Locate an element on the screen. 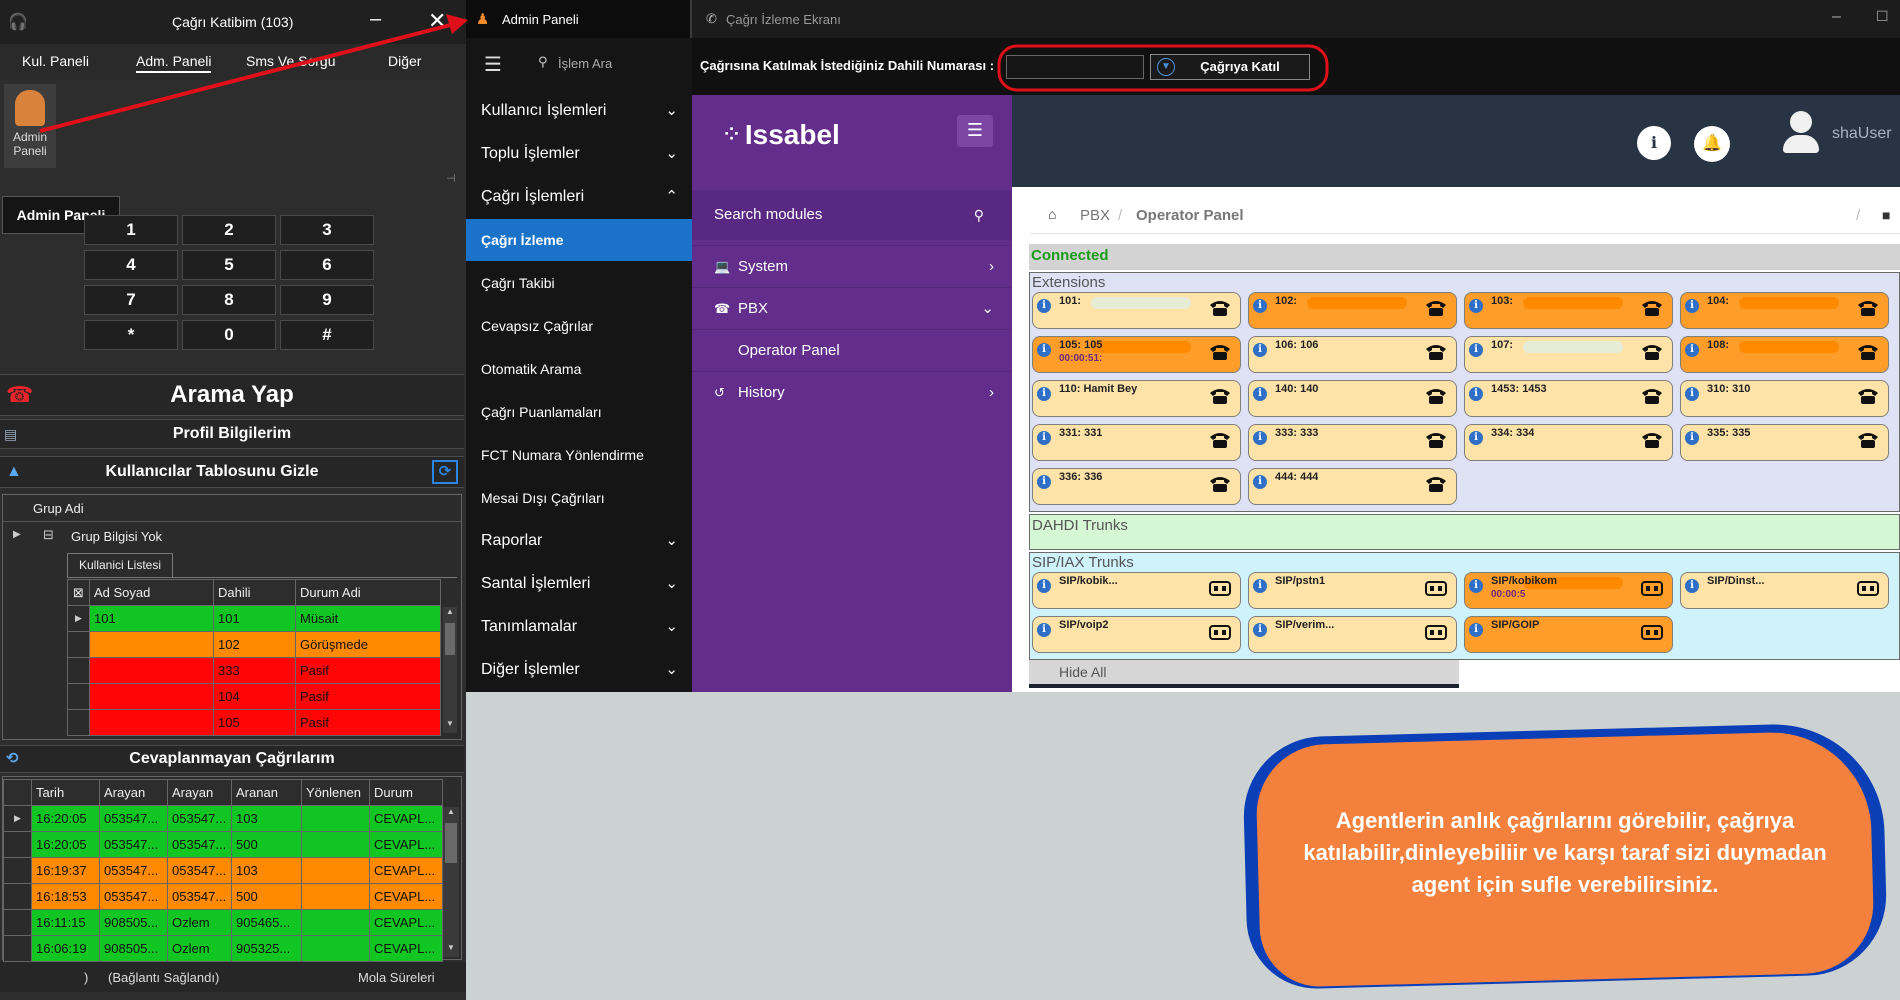  annotation-arrow-line is located at coordinates (251, 76).